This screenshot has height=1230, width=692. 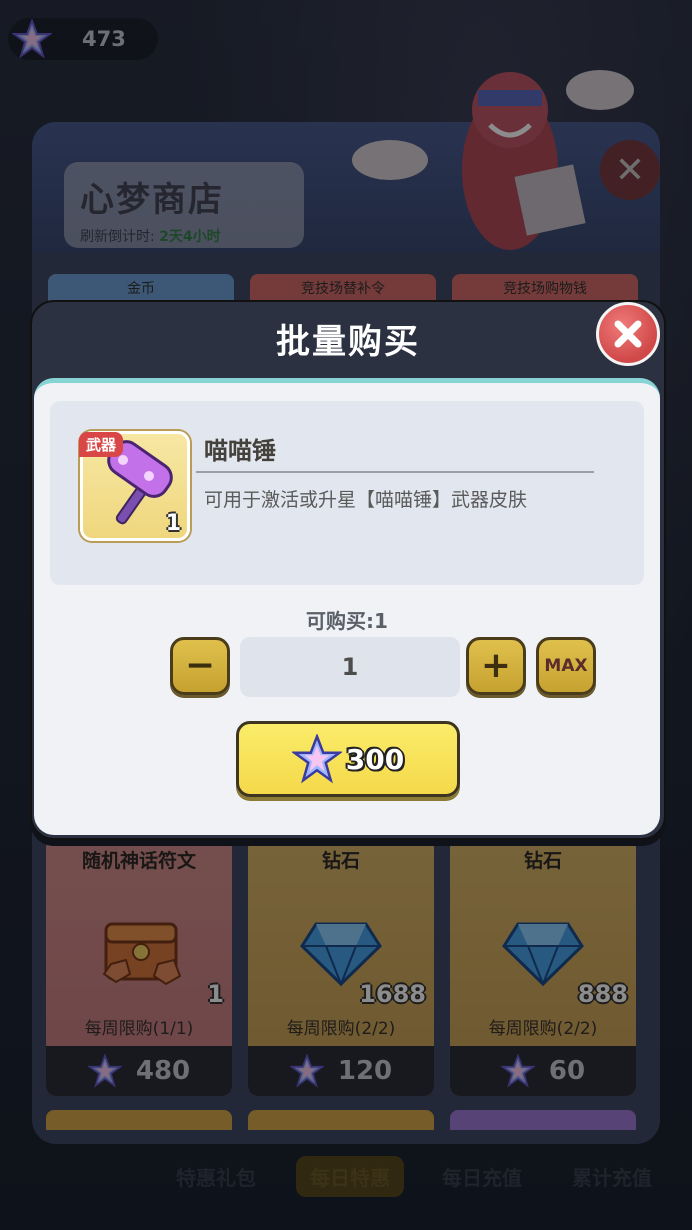 What do you see at coordinates (101, 444) in the screenshot?
I see `item-type-tag: 武器` at bounding box center [101, 444].